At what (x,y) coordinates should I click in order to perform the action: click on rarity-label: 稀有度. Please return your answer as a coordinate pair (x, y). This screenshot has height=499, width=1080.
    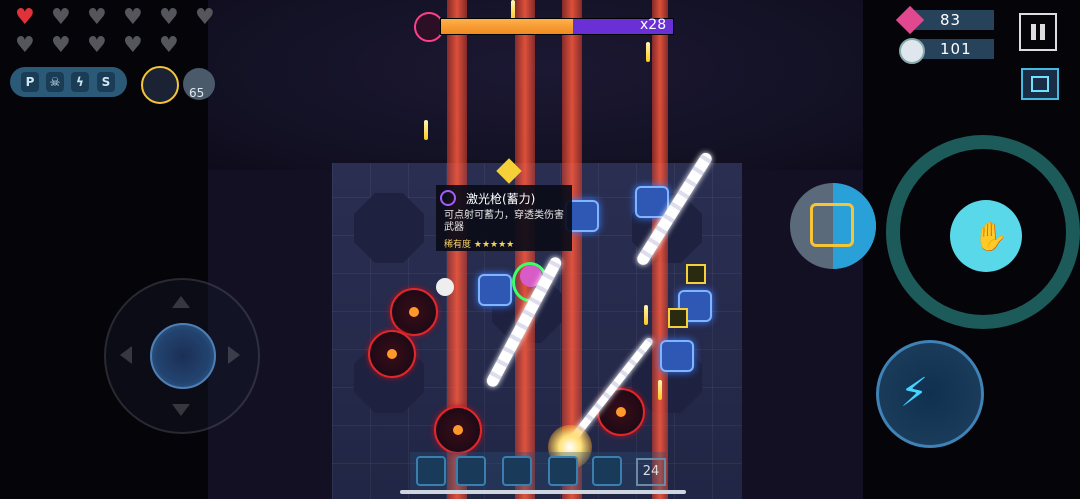
    Looking at the image, I should click on (458, 245).